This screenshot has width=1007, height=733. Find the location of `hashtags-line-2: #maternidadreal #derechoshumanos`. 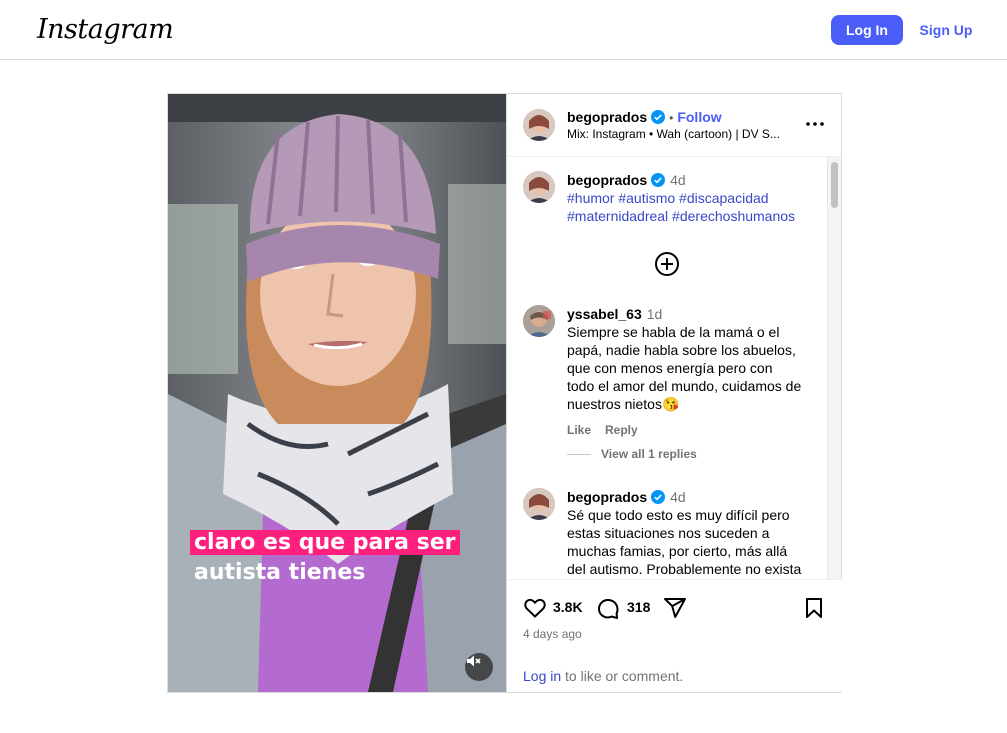

hashtags-line-2: #maternidadreal #derechoshumanos is located at coordinates (681, 216).